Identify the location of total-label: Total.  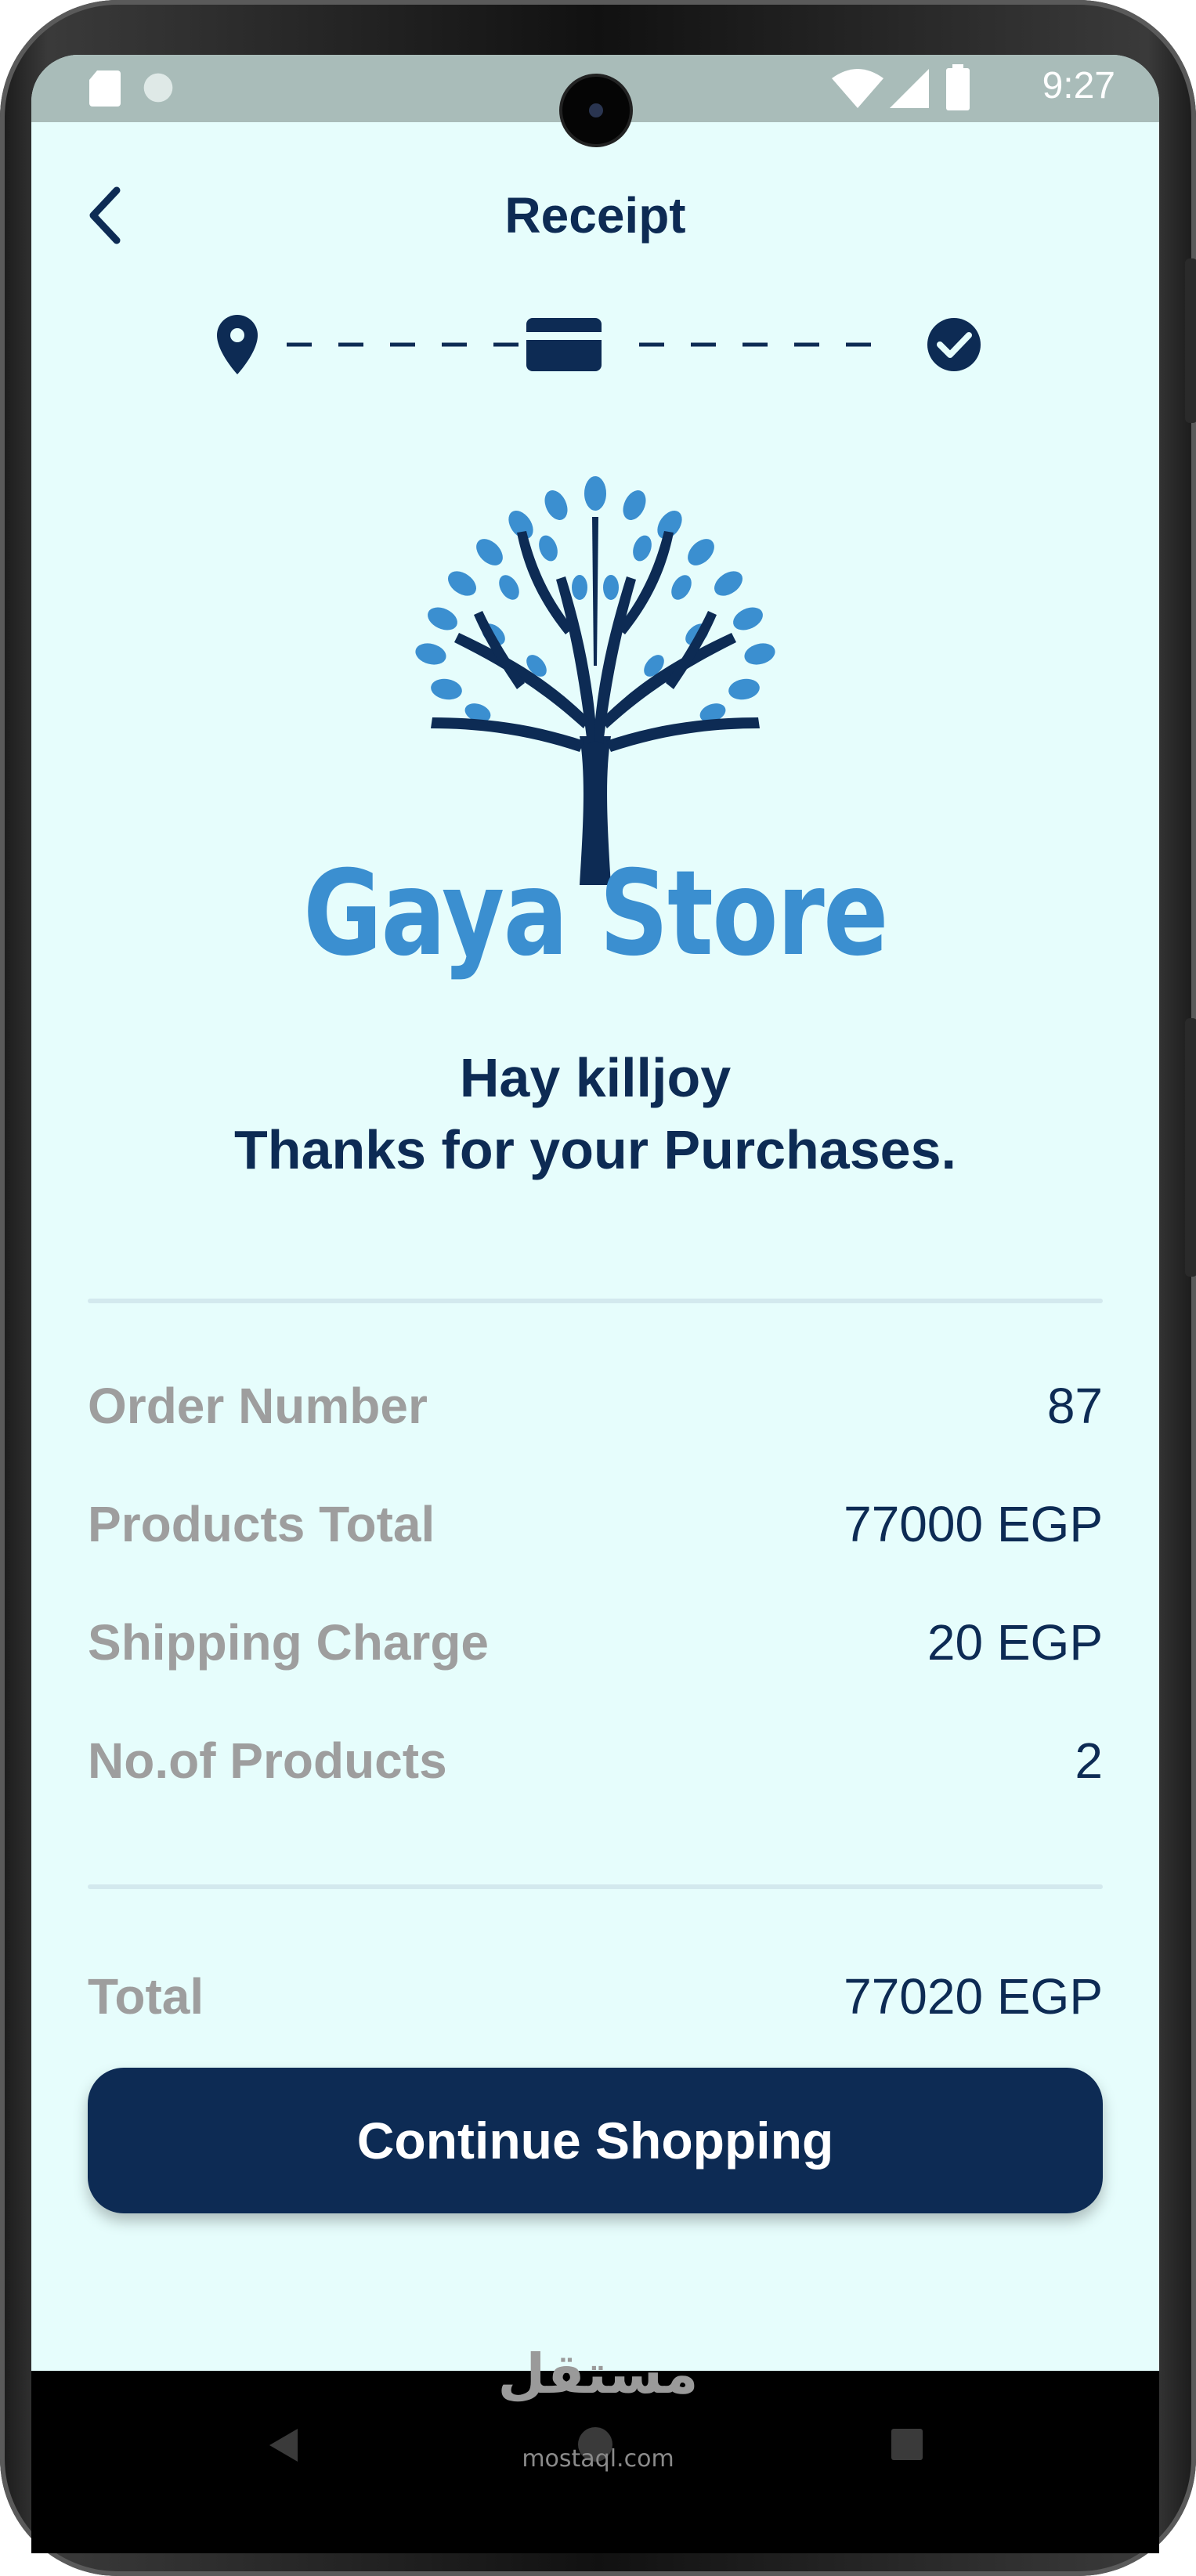
(146, 1996).